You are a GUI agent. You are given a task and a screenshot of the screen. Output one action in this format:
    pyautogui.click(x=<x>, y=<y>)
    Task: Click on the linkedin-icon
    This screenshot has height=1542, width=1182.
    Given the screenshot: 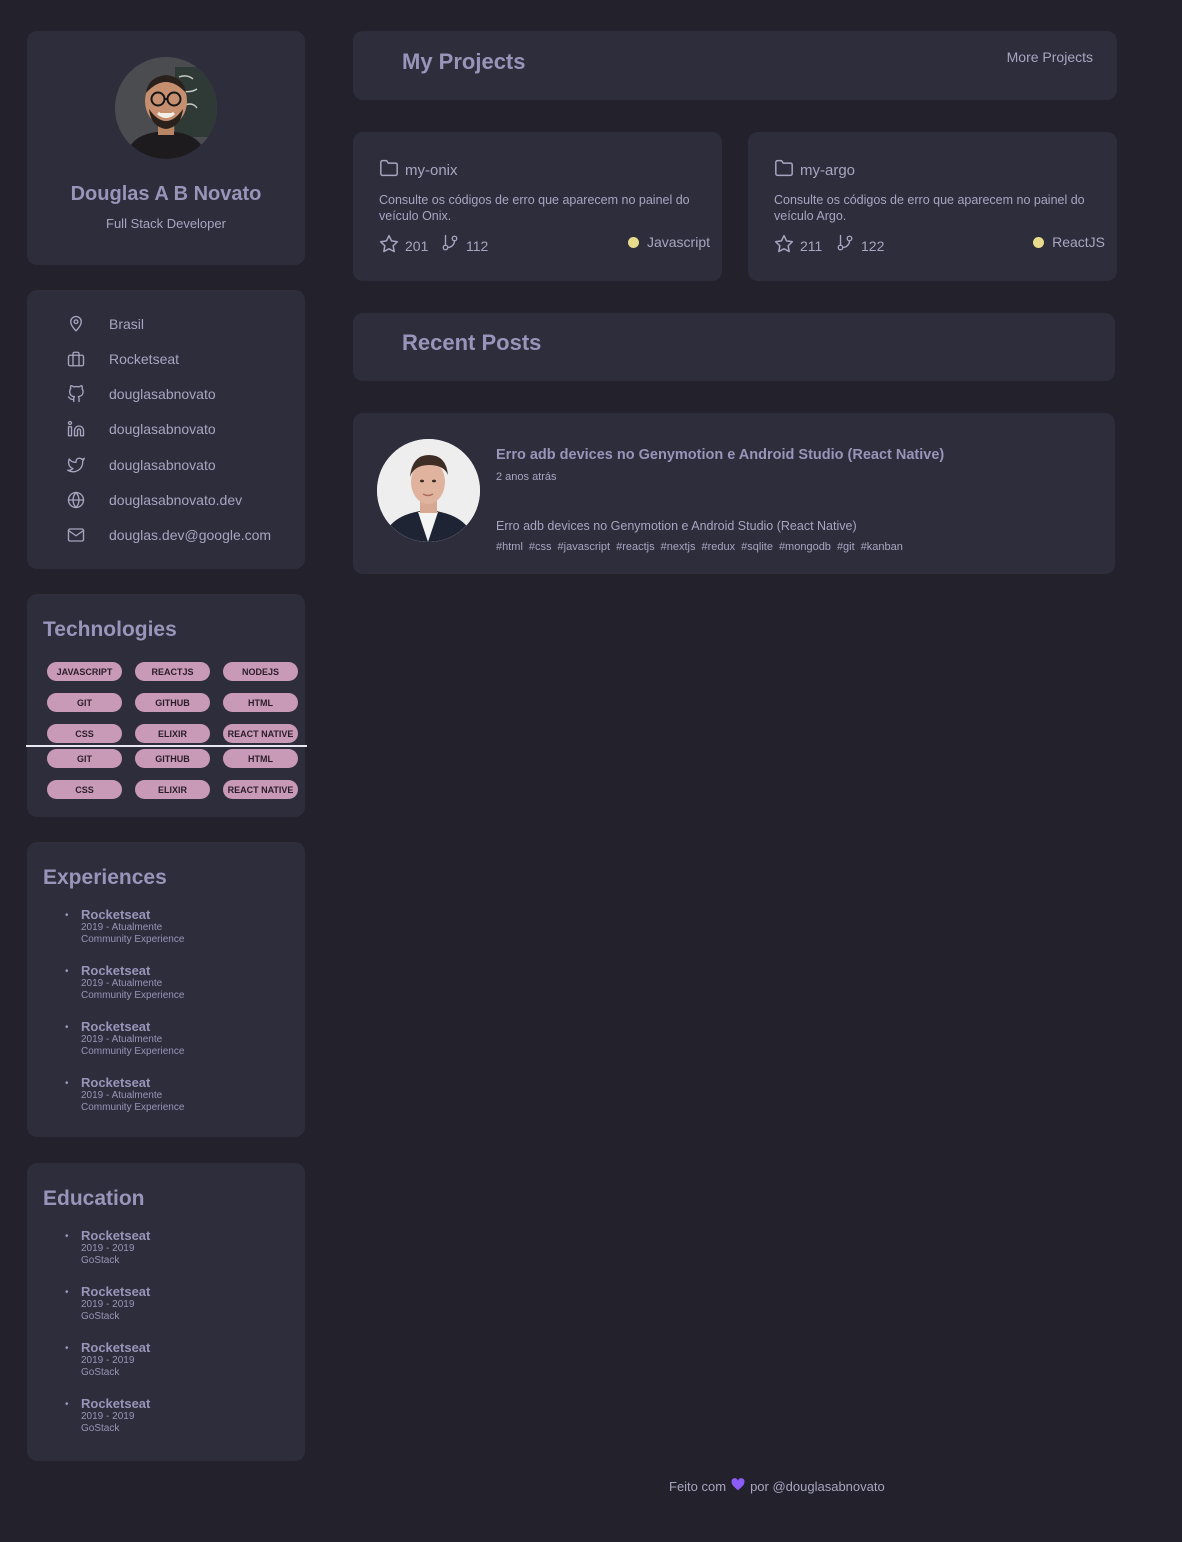 What is the action you would take?
    pyautogui.click(x=76, y=429)
    